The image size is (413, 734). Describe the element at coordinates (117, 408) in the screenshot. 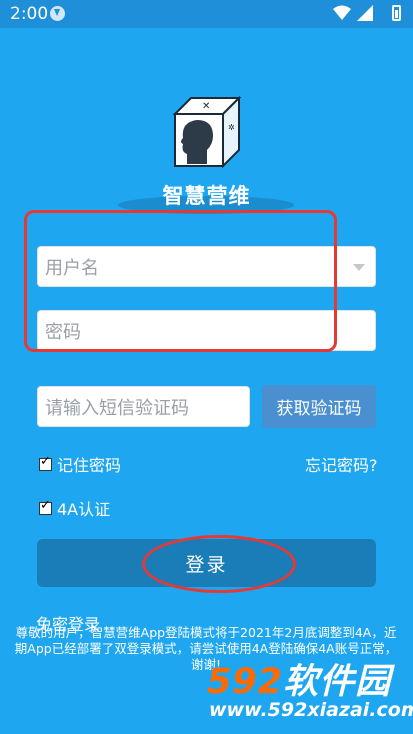

I see `sms-code-placeholder: 请输入短信验证码` at that location.